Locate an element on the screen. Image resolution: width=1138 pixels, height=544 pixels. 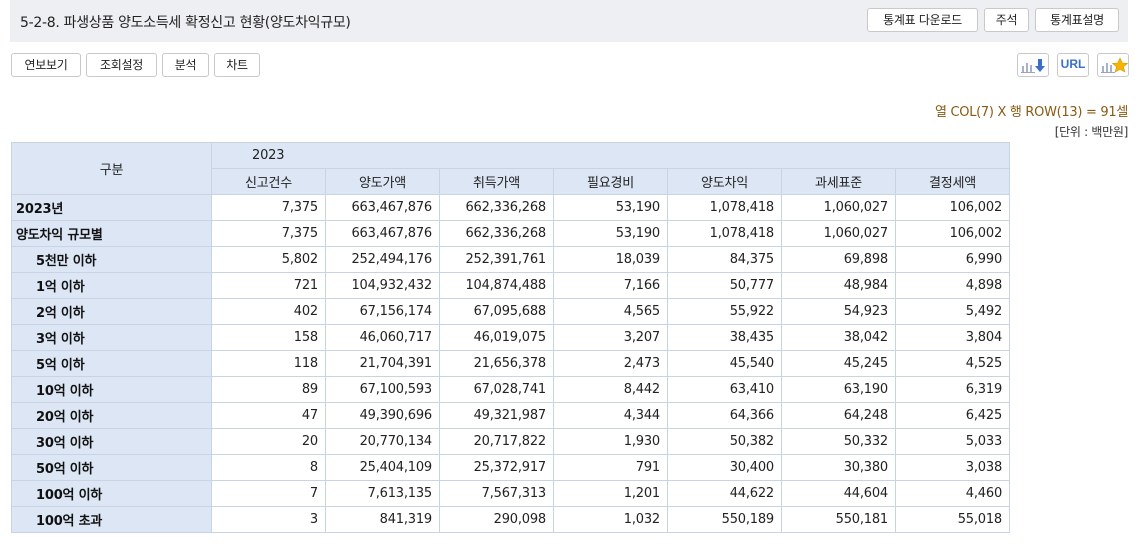
table-cell: 4,898 is located at coordinates (952, 285).